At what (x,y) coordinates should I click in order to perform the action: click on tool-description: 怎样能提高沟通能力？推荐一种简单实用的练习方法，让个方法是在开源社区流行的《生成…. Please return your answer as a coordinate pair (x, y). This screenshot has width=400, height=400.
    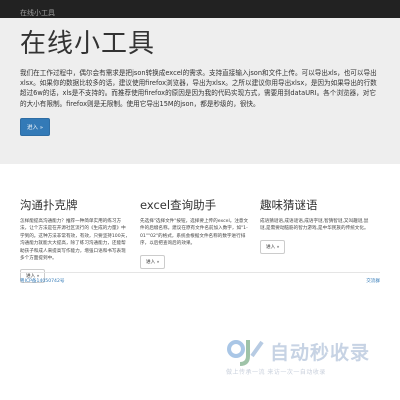
    Looking at the image, I should click on (75, 240).